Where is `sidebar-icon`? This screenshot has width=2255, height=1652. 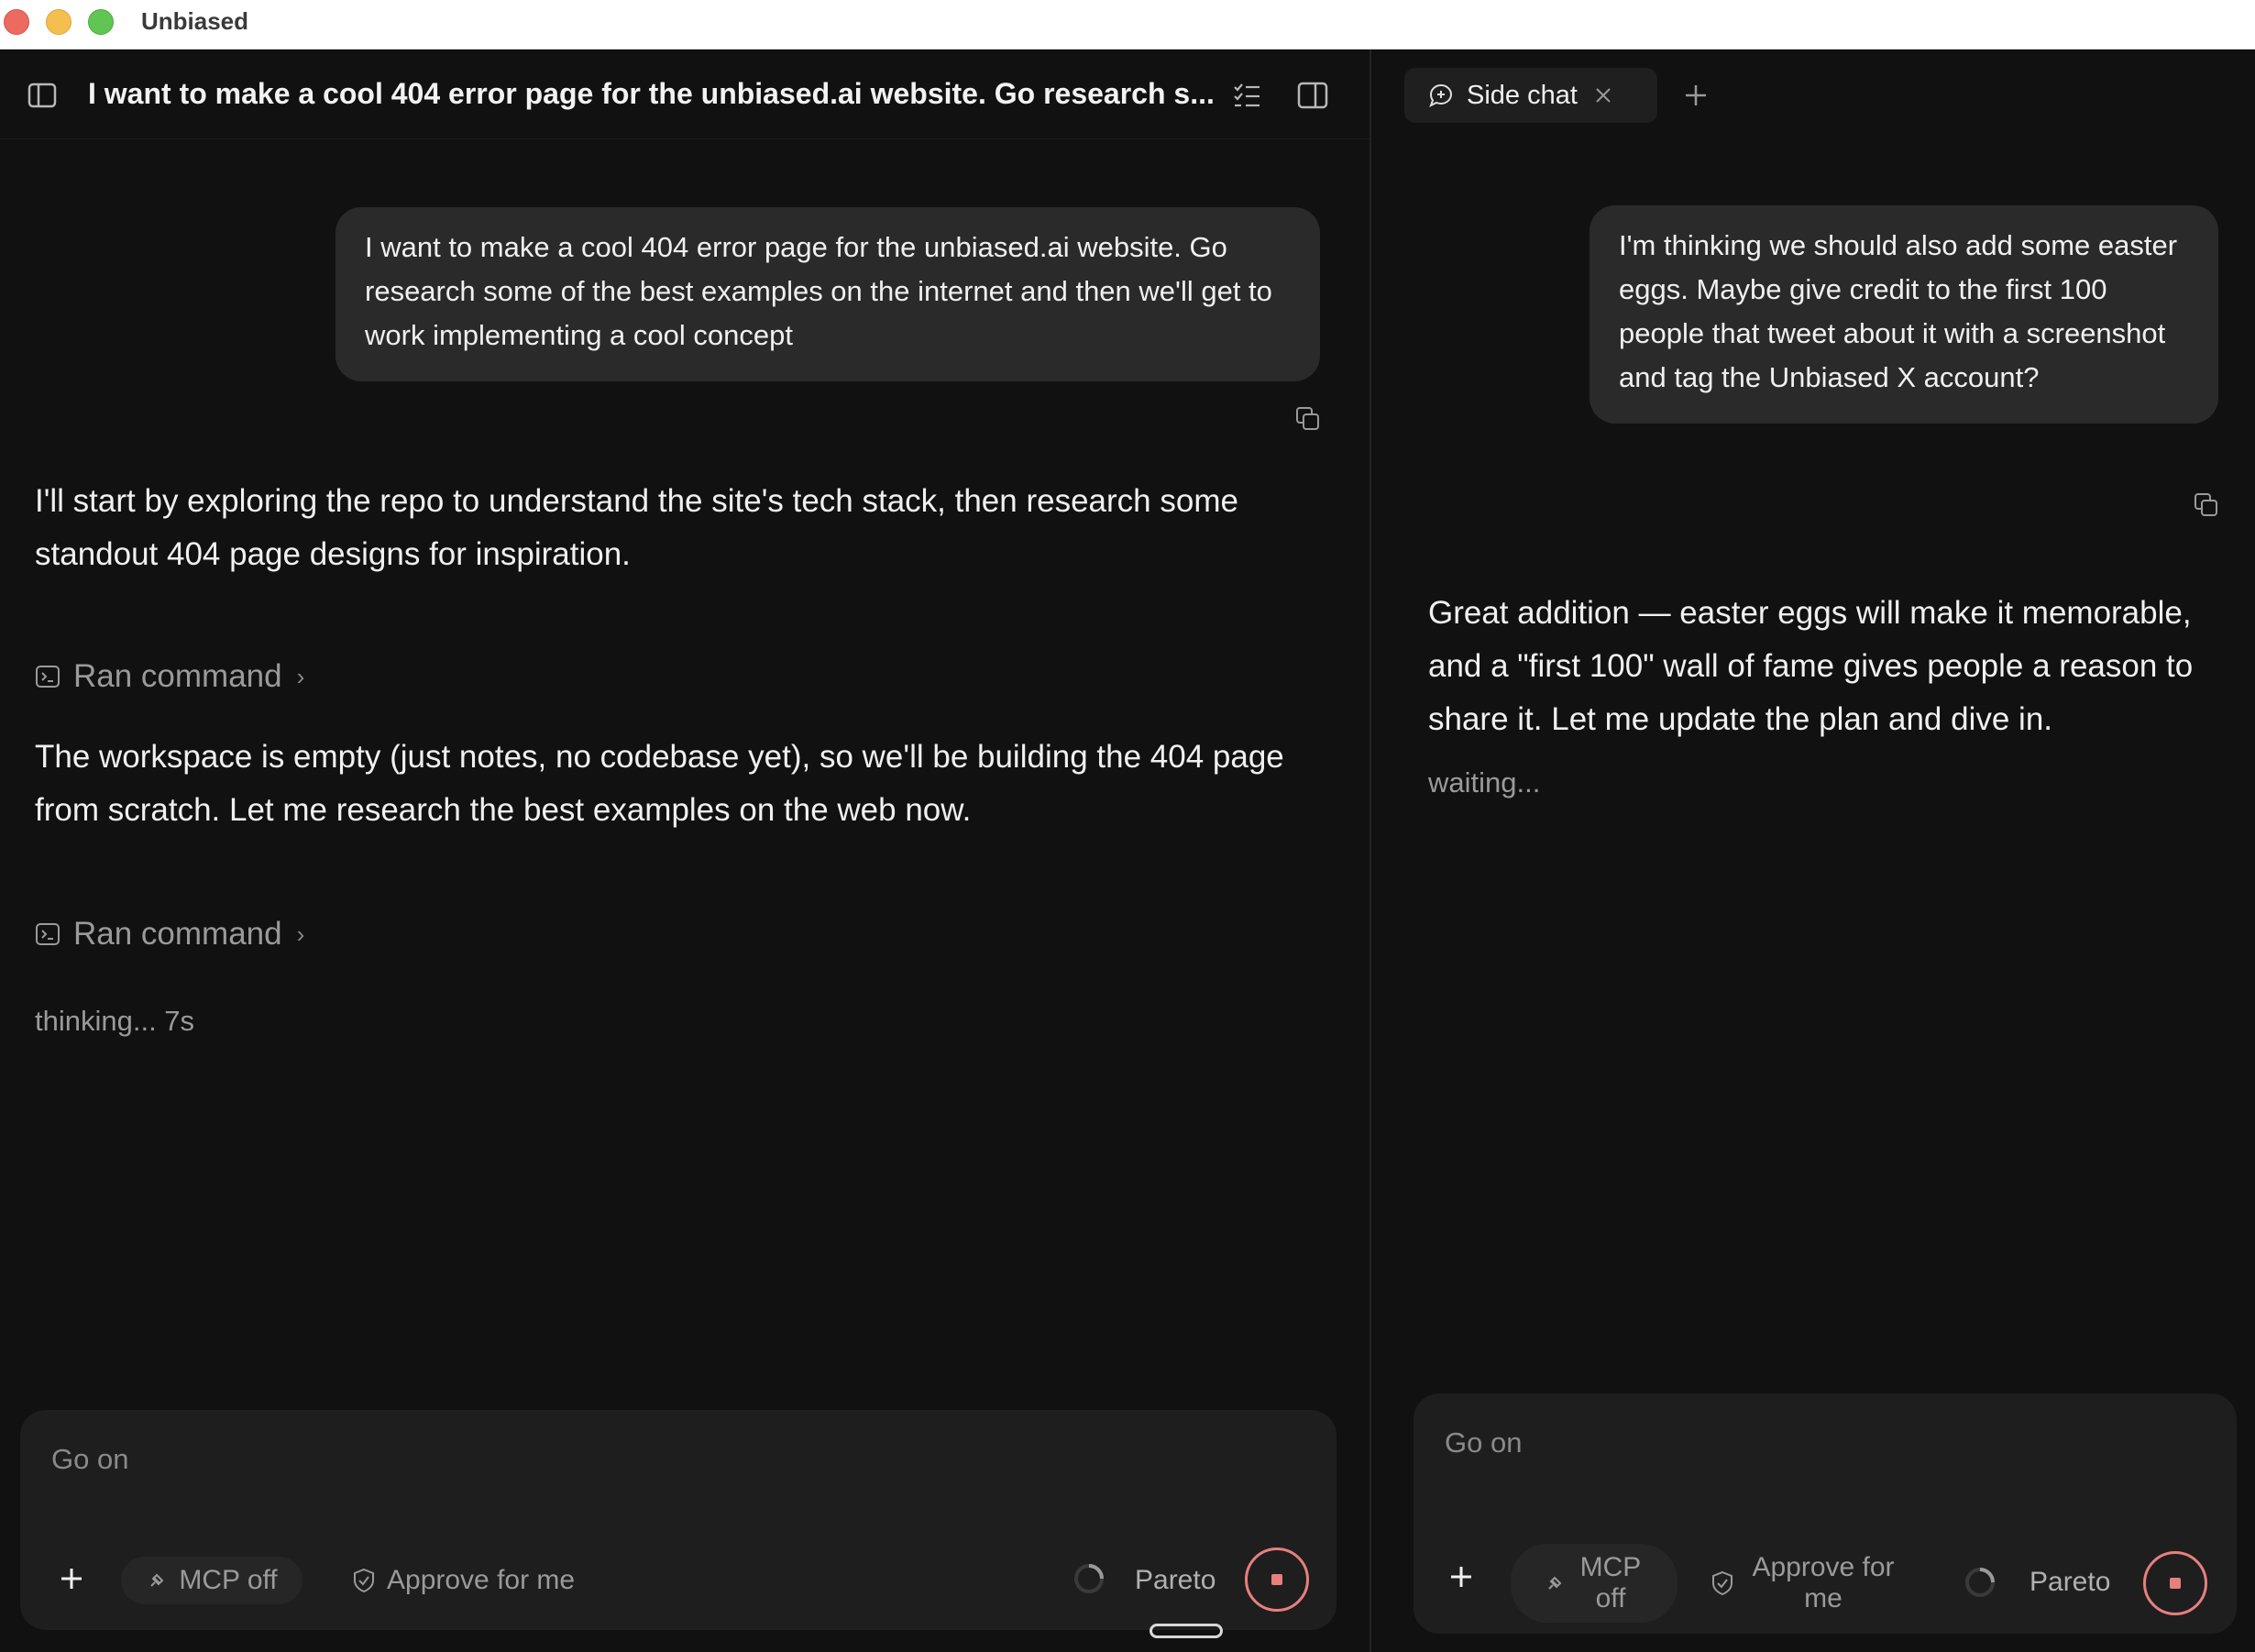 sidebar-icon is located at coordinates (42, 95).